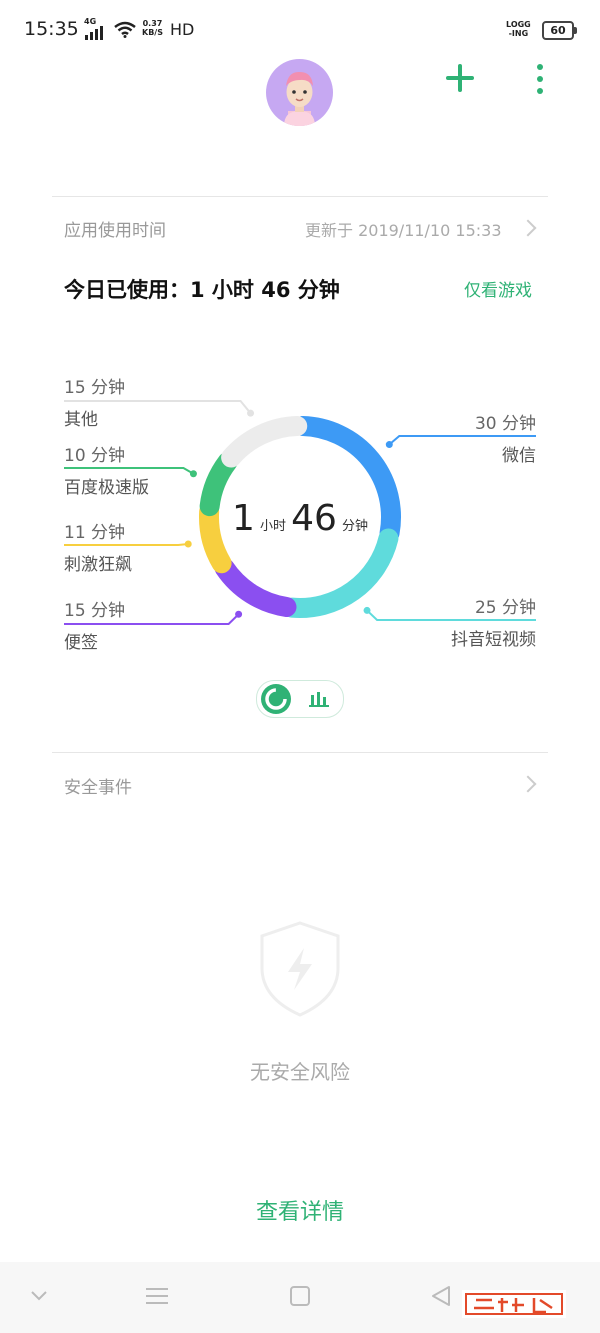 The height and width of the screenshot is (1333, 600). I want to click on avatar, so click(299, 92).